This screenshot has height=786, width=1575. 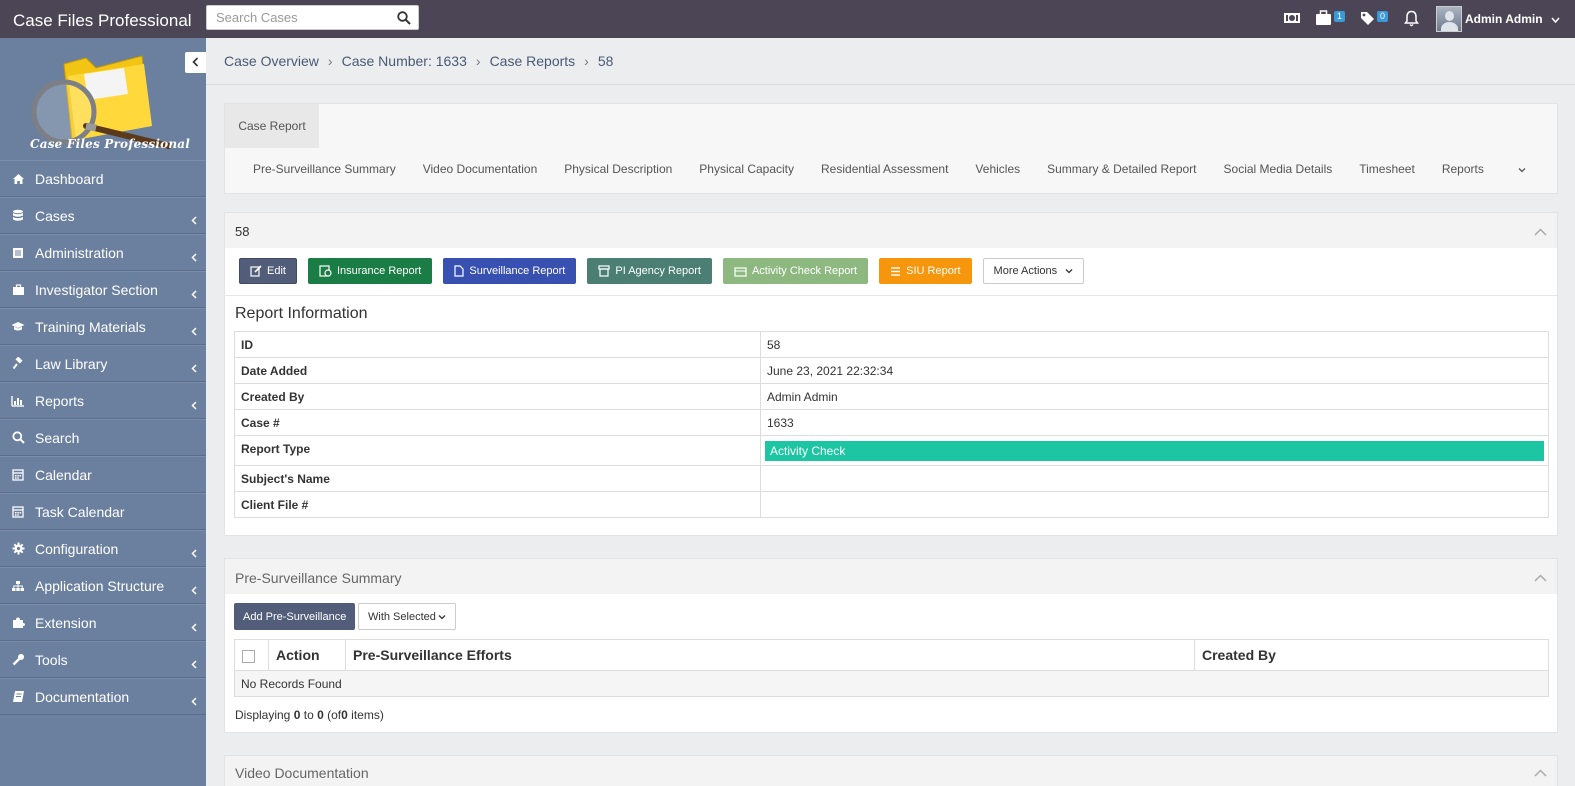 I want to click on sidebar-item-documentation: Documentation, so click(x=103, y=696).